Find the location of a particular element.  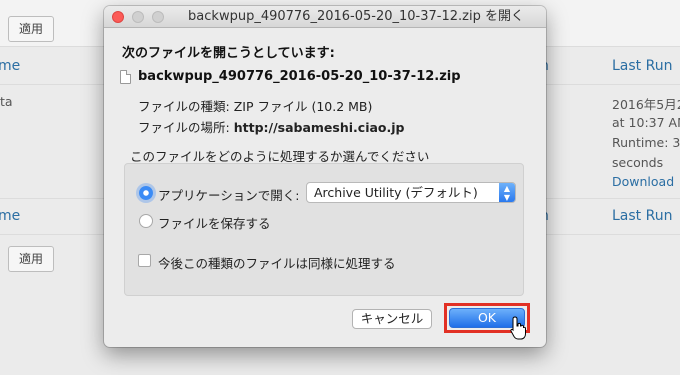

column-header-name: me is located at coordinates (10, 66).